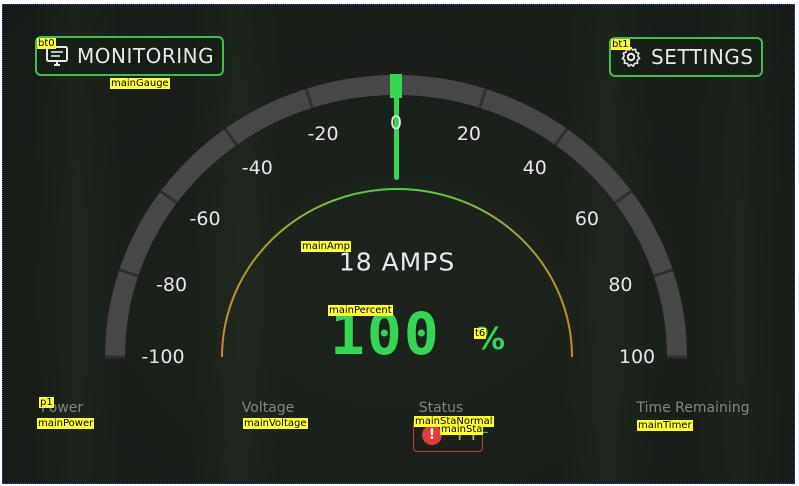 Image resolution: width=799 pixels, height=486 pixels. I want to click on gauge-tick-label: 60, so click(587, 219).